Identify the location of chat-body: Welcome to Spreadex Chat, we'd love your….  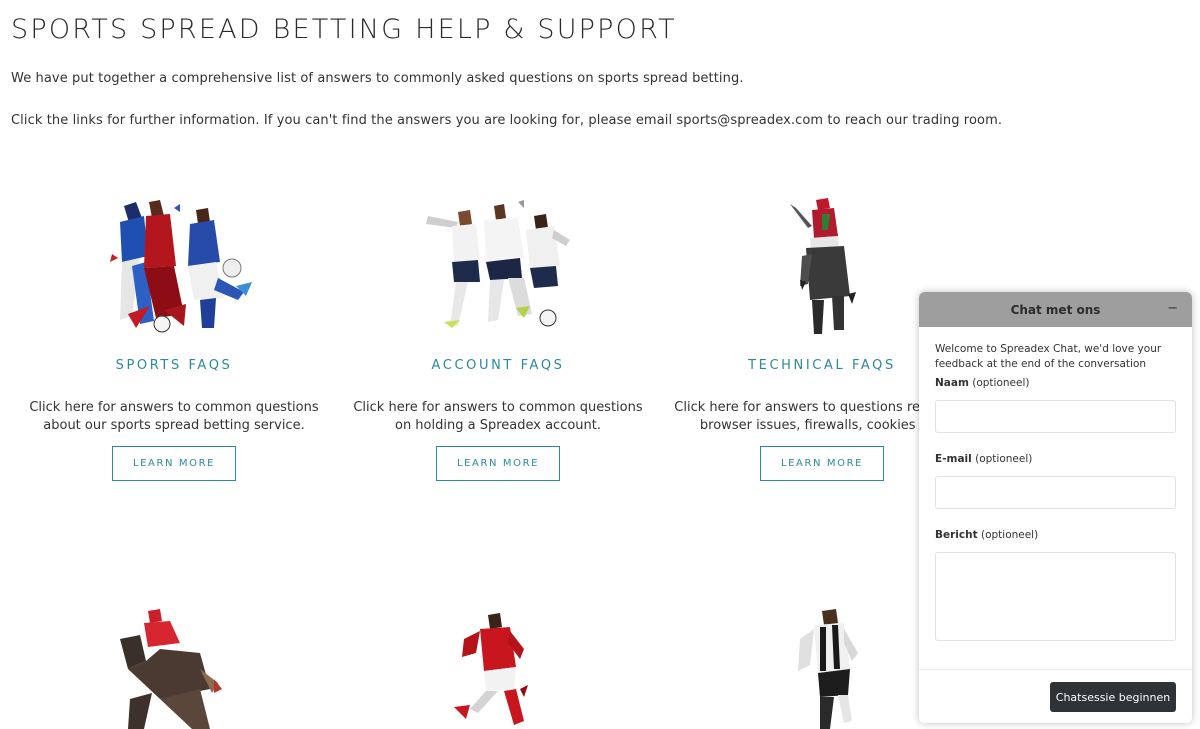
(1055, 484).